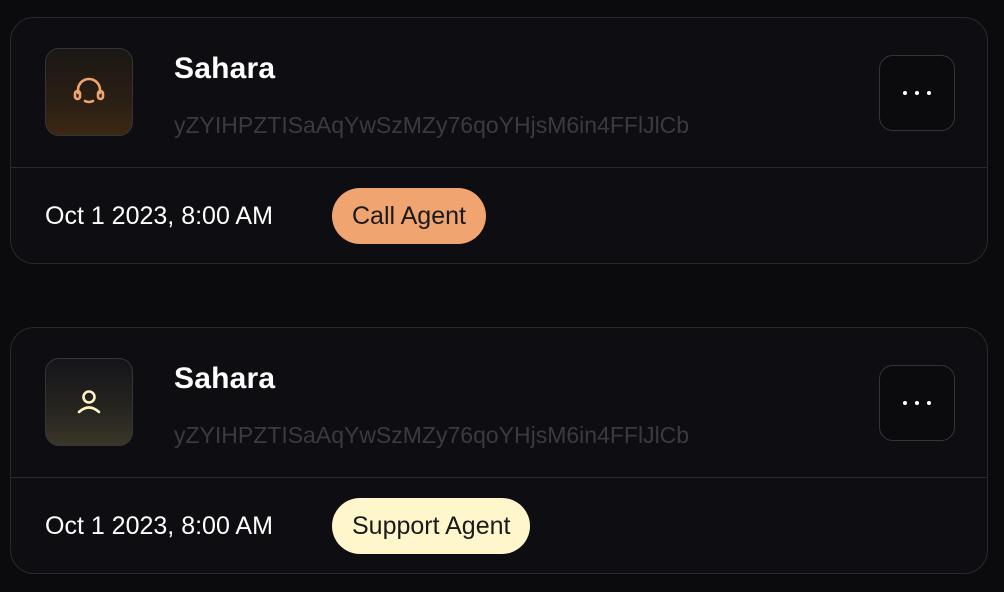 This screenshot has height=592, width=1004. I want to click on user-icon, so click(89, 402).